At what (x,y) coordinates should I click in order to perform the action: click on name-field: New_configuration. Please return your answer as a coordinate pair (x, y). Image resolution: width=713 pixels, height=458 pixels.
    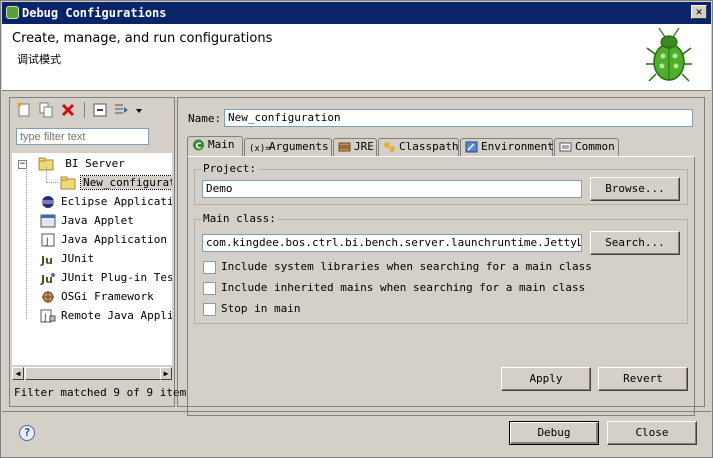
    Looking at the image, I should click on (458, 118).